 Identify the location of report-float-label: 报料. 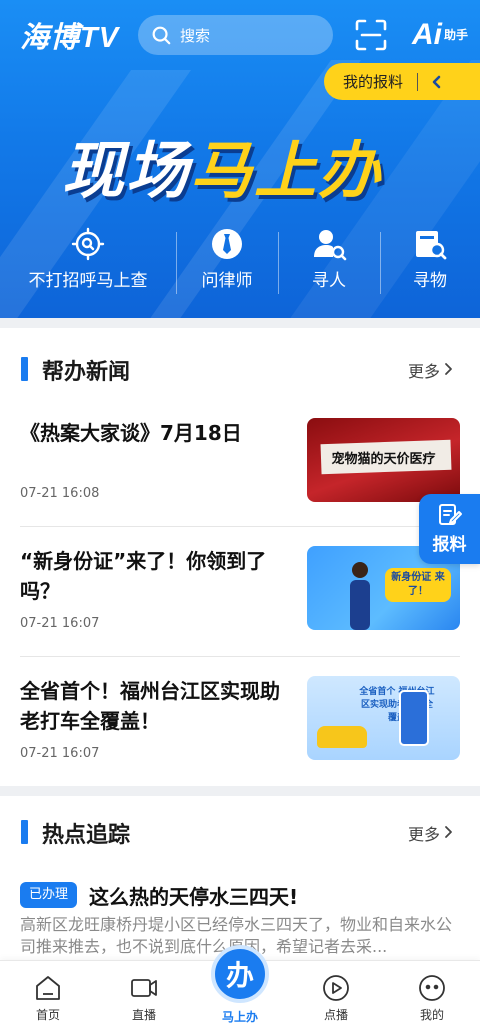
(449, 545).